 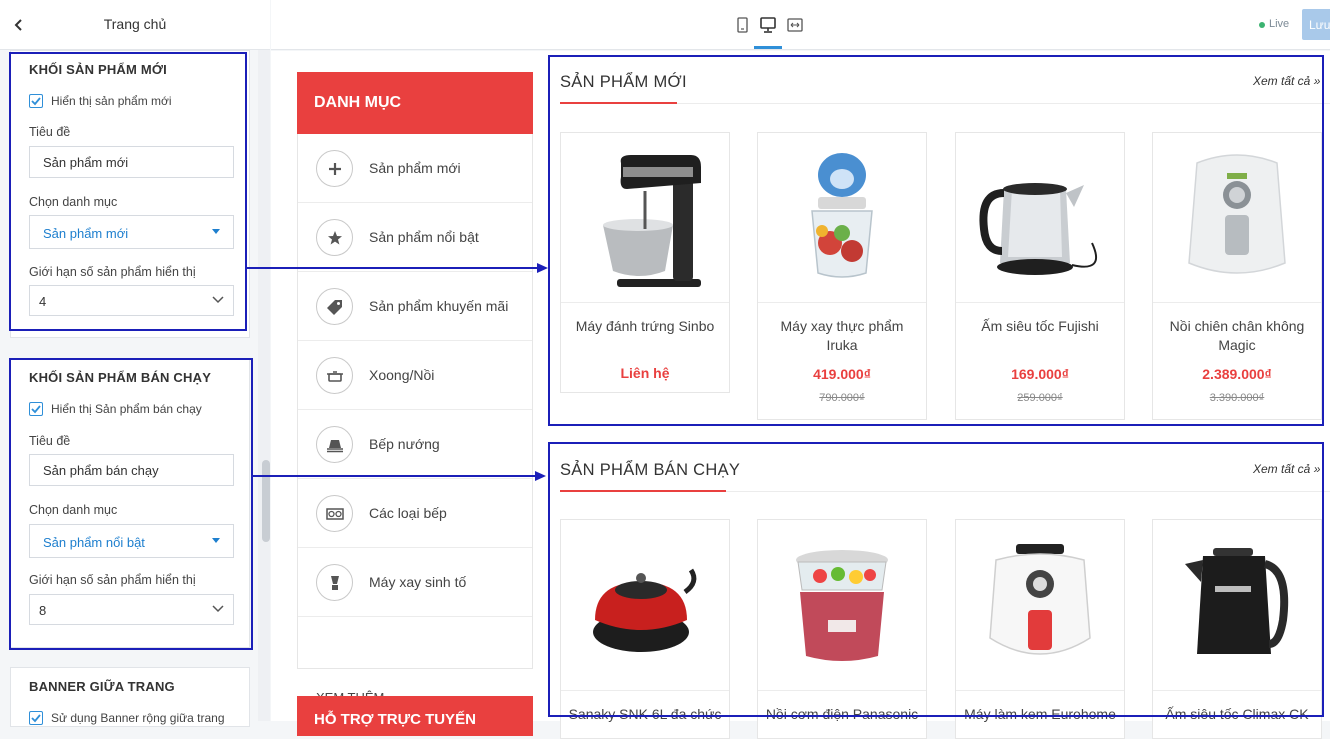 I want to click on category-item-new: Sản phẩm mới, so click(x=415, y=168).